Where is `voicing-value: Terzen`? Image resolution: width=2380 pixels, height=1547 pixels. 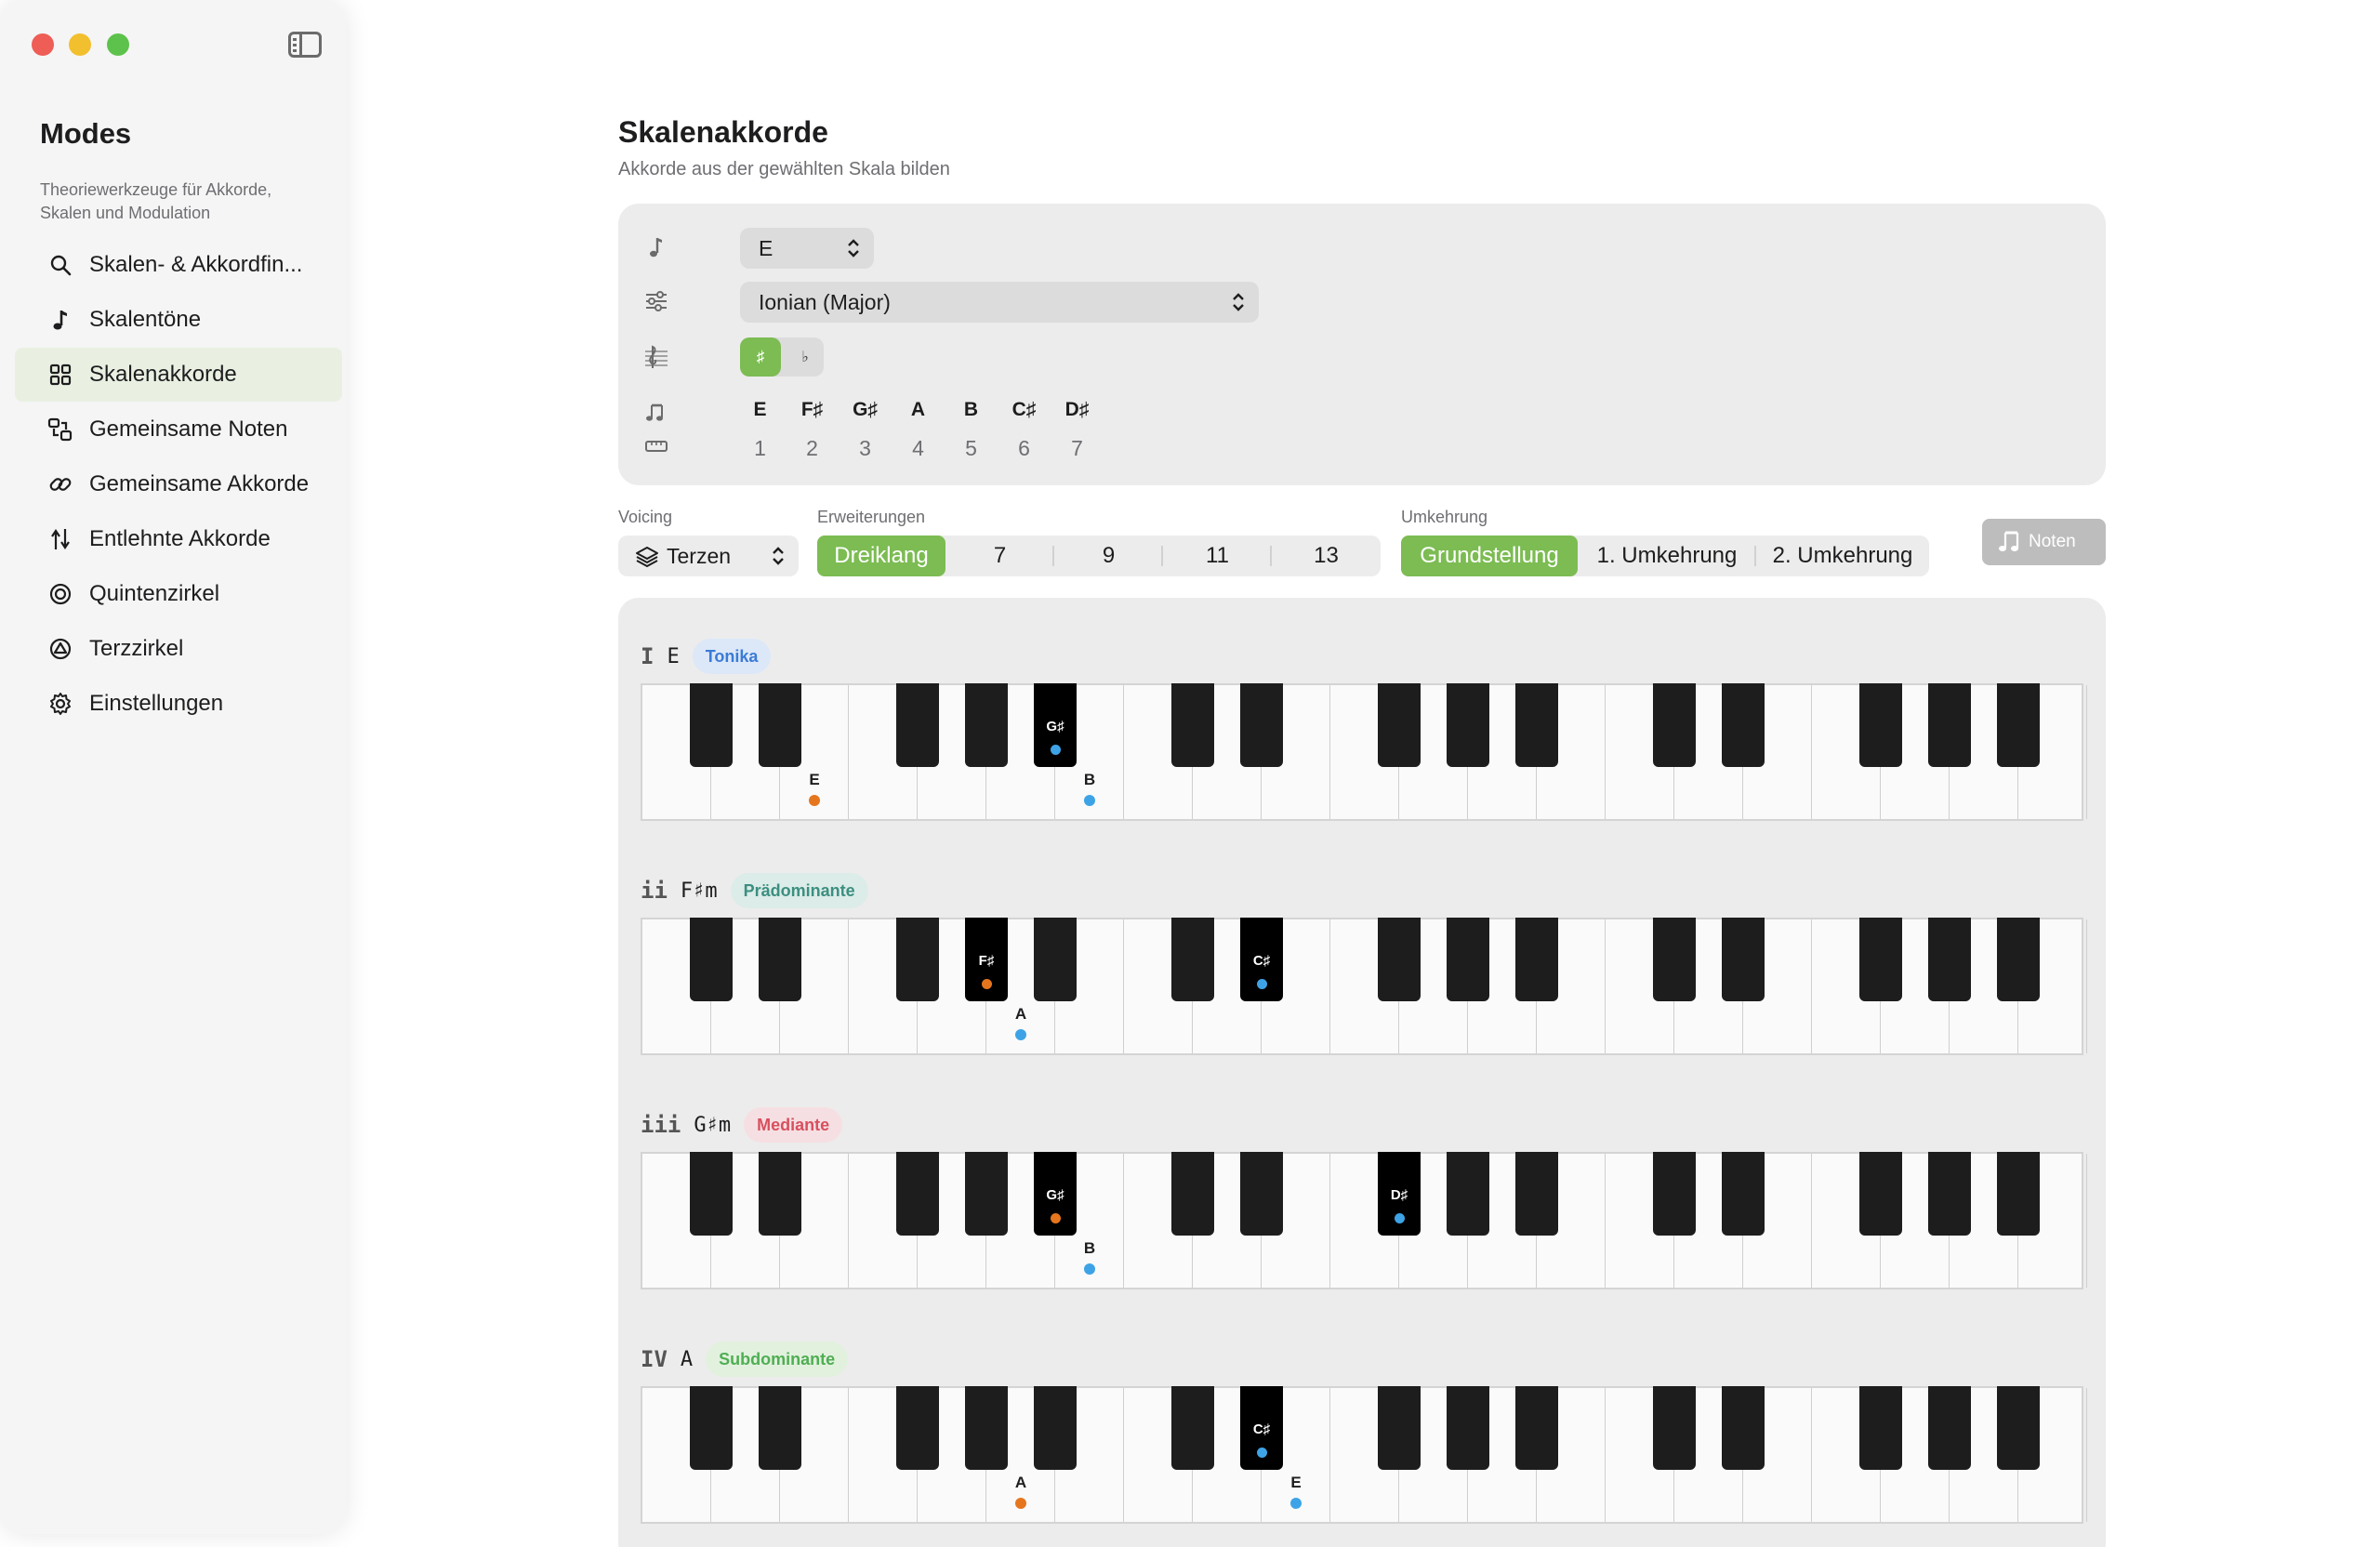 voicing-value: Terzen is located at coordinates (699, 555).